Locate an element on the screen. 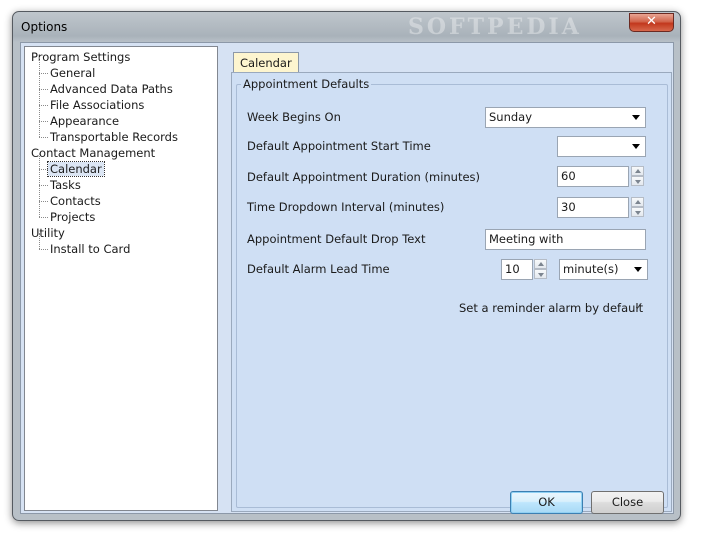 Image resolution: width=702 pixels, height=541 pixels. tree-item-label: Calendar is located at coordinates (76, 169).